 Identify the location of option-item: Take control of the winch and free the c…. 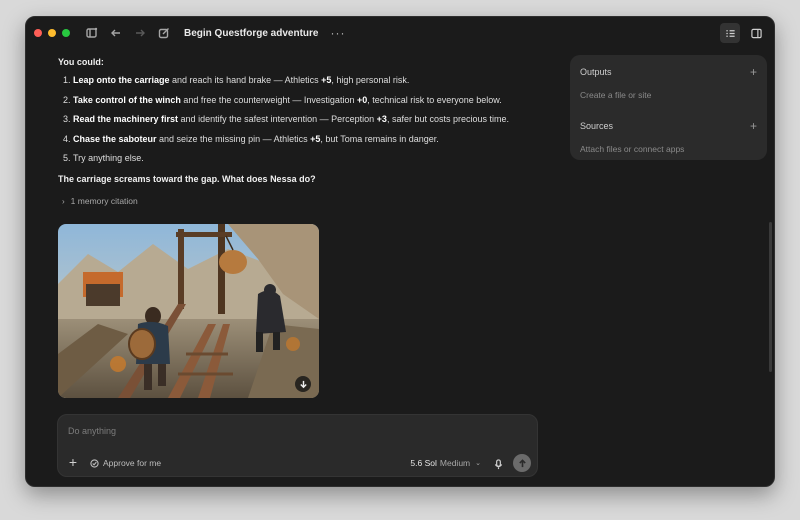
(310, 100).